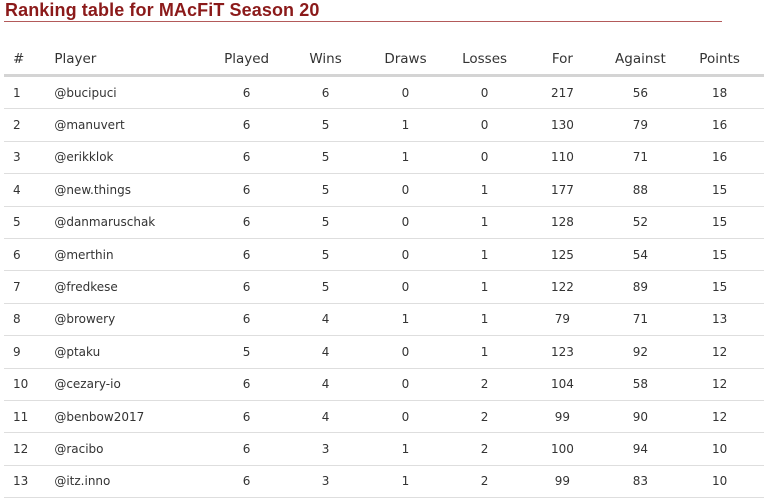 The image size is (768, 502). What do you see at coordinates (562, 320) in the screenshot?
I see `cell-for: 79` at bounding box center [562, 320].